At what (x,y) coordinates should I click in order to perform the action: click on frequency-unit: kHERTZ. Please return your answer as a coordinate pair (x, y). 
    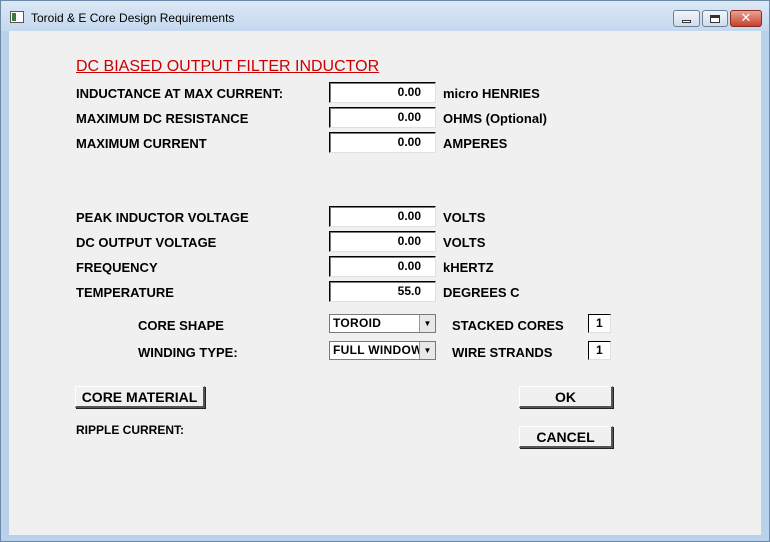
    Looking at the image, I should click on (468, 267).